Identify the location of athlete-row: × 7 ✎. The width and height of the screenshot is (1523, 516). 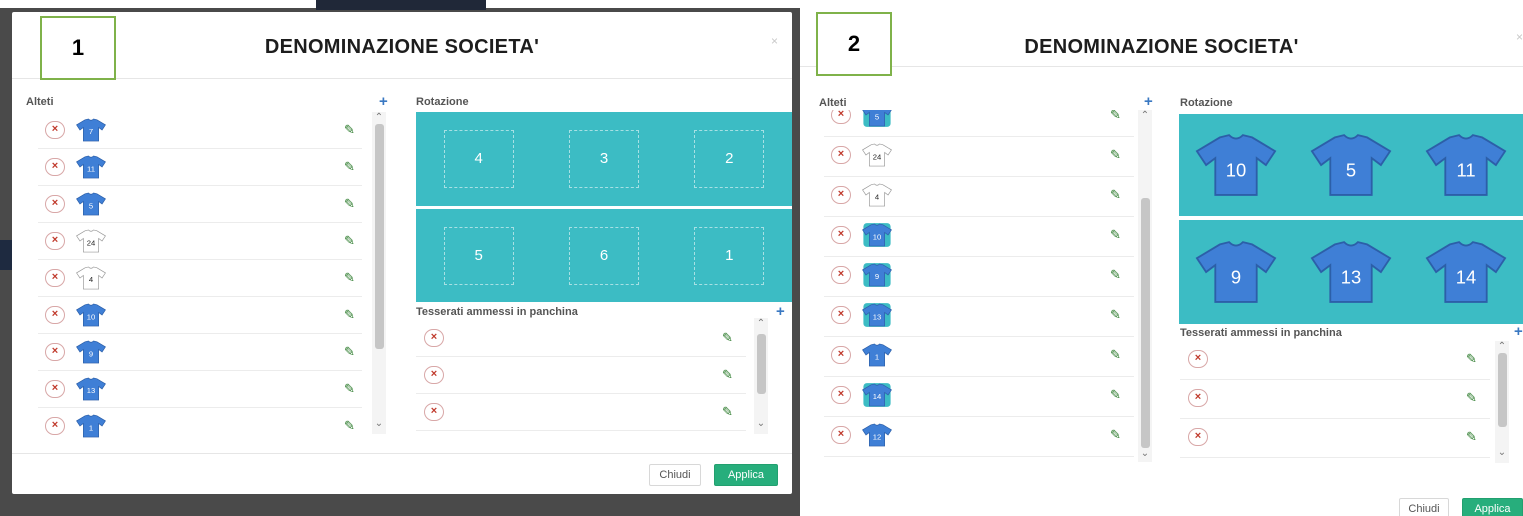
(200, 130).